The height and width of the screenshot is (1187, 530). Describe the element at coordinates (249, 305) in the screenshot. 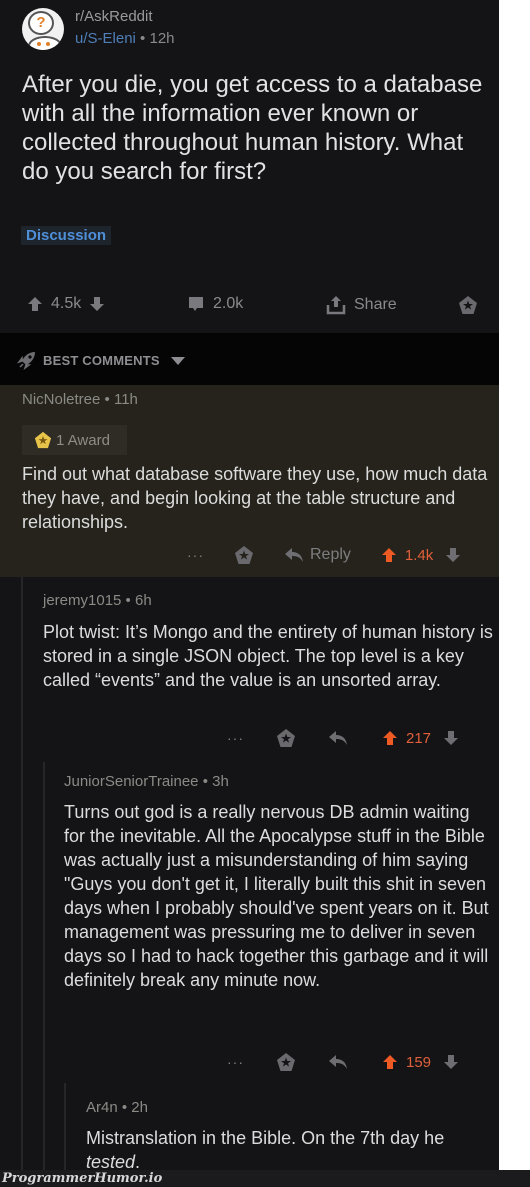

I see `post-actions: 4.5k 2.0k Share` at that location.